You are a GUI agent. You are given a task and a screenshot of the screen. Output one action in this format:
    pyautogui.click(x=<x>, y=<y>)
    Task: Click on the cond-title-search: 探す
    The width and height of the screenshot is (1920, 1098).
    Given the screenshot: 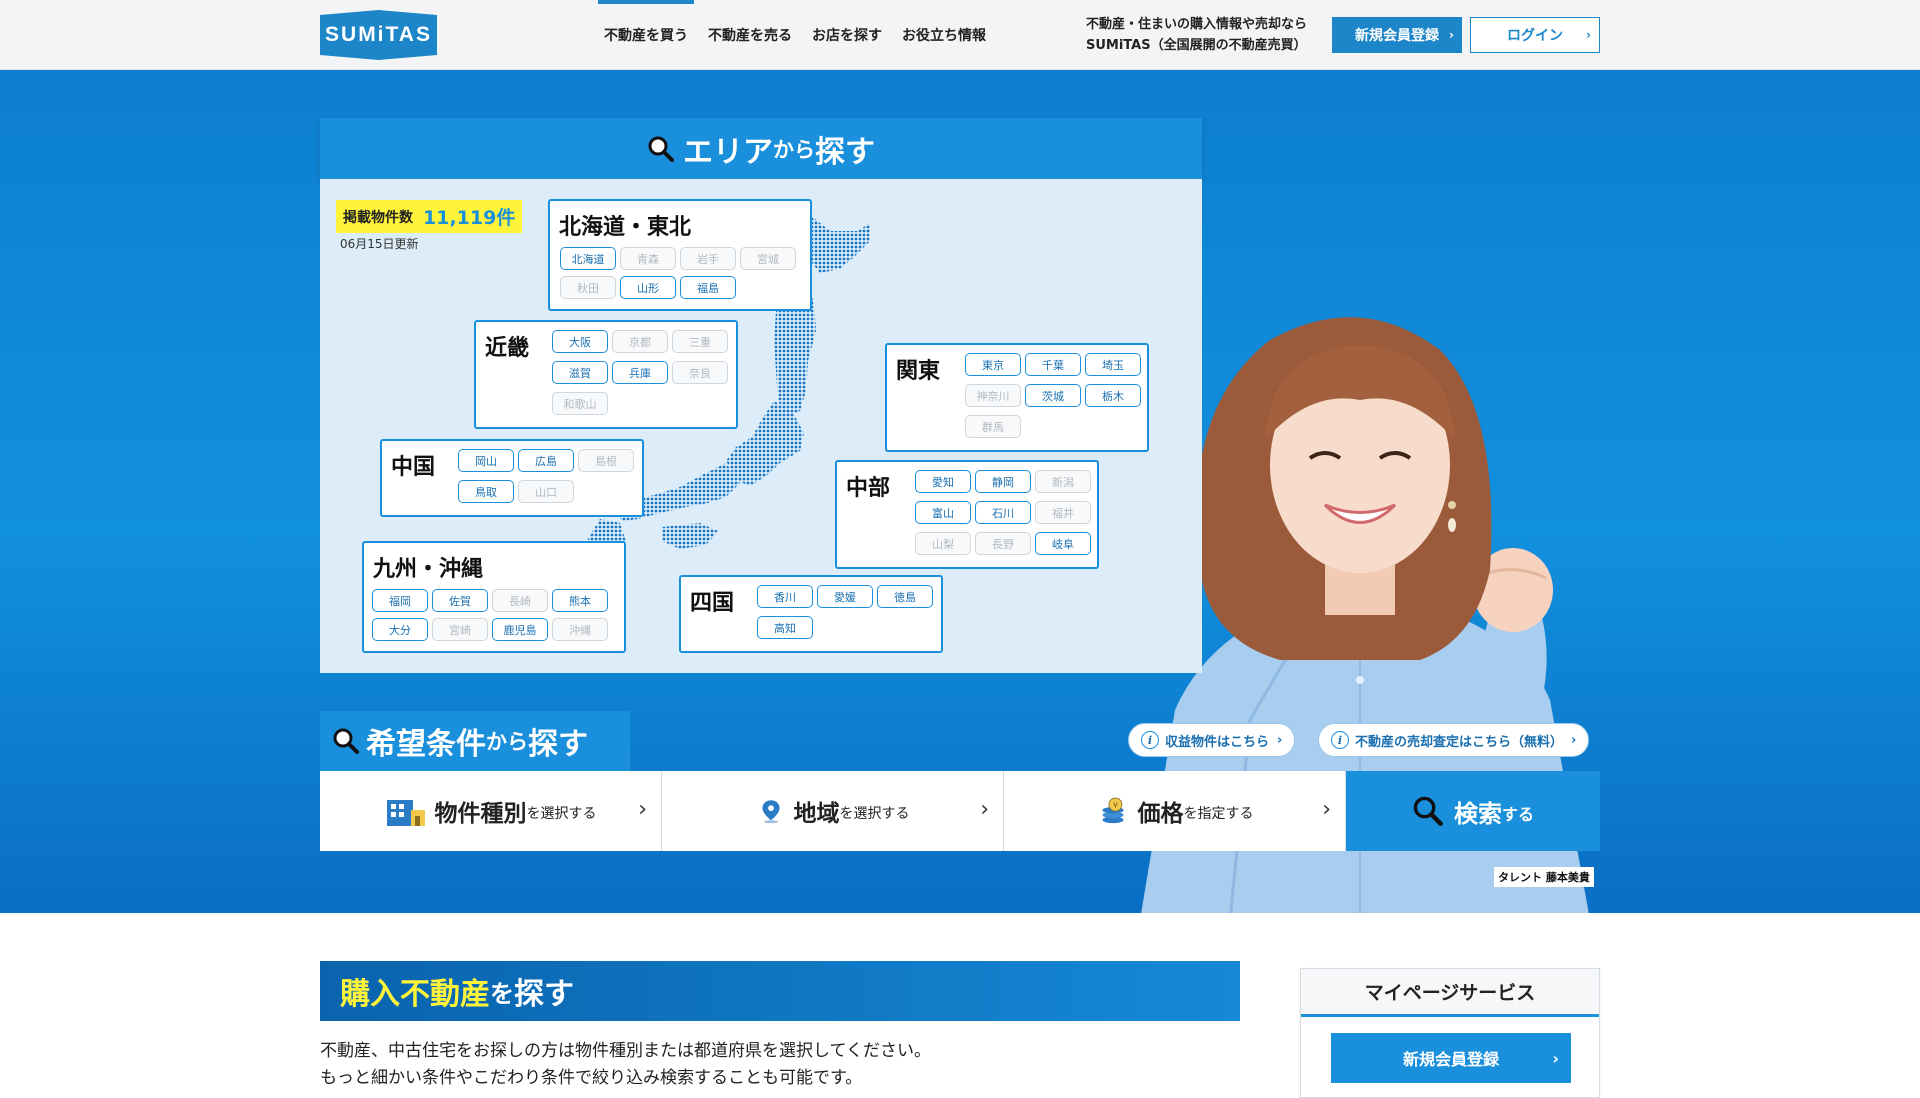 What is the action you would take?
    pyautogui.click(x=558, y=744)
    